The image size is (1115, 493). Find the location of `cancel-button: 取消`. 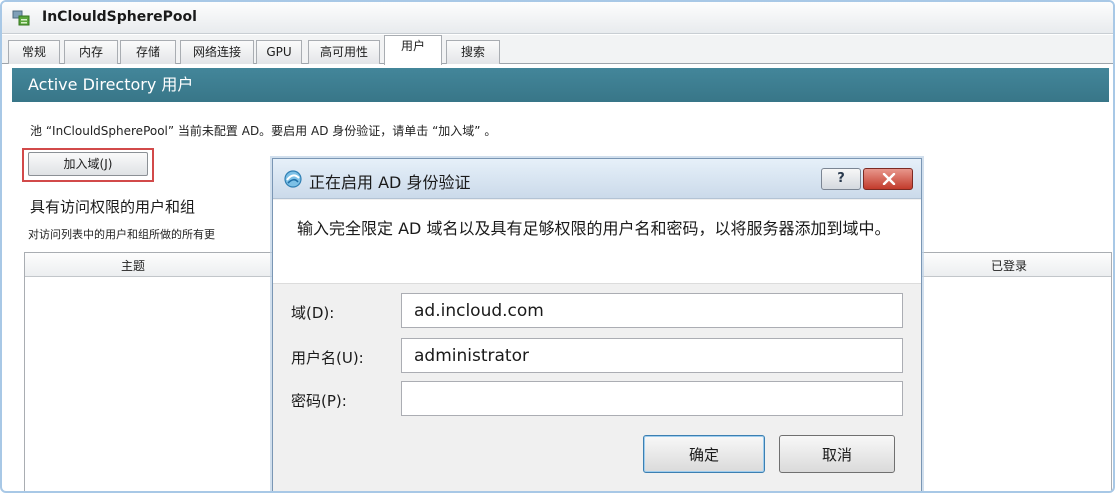

cancel-button: 取消 is located at coordinates (837, 454).